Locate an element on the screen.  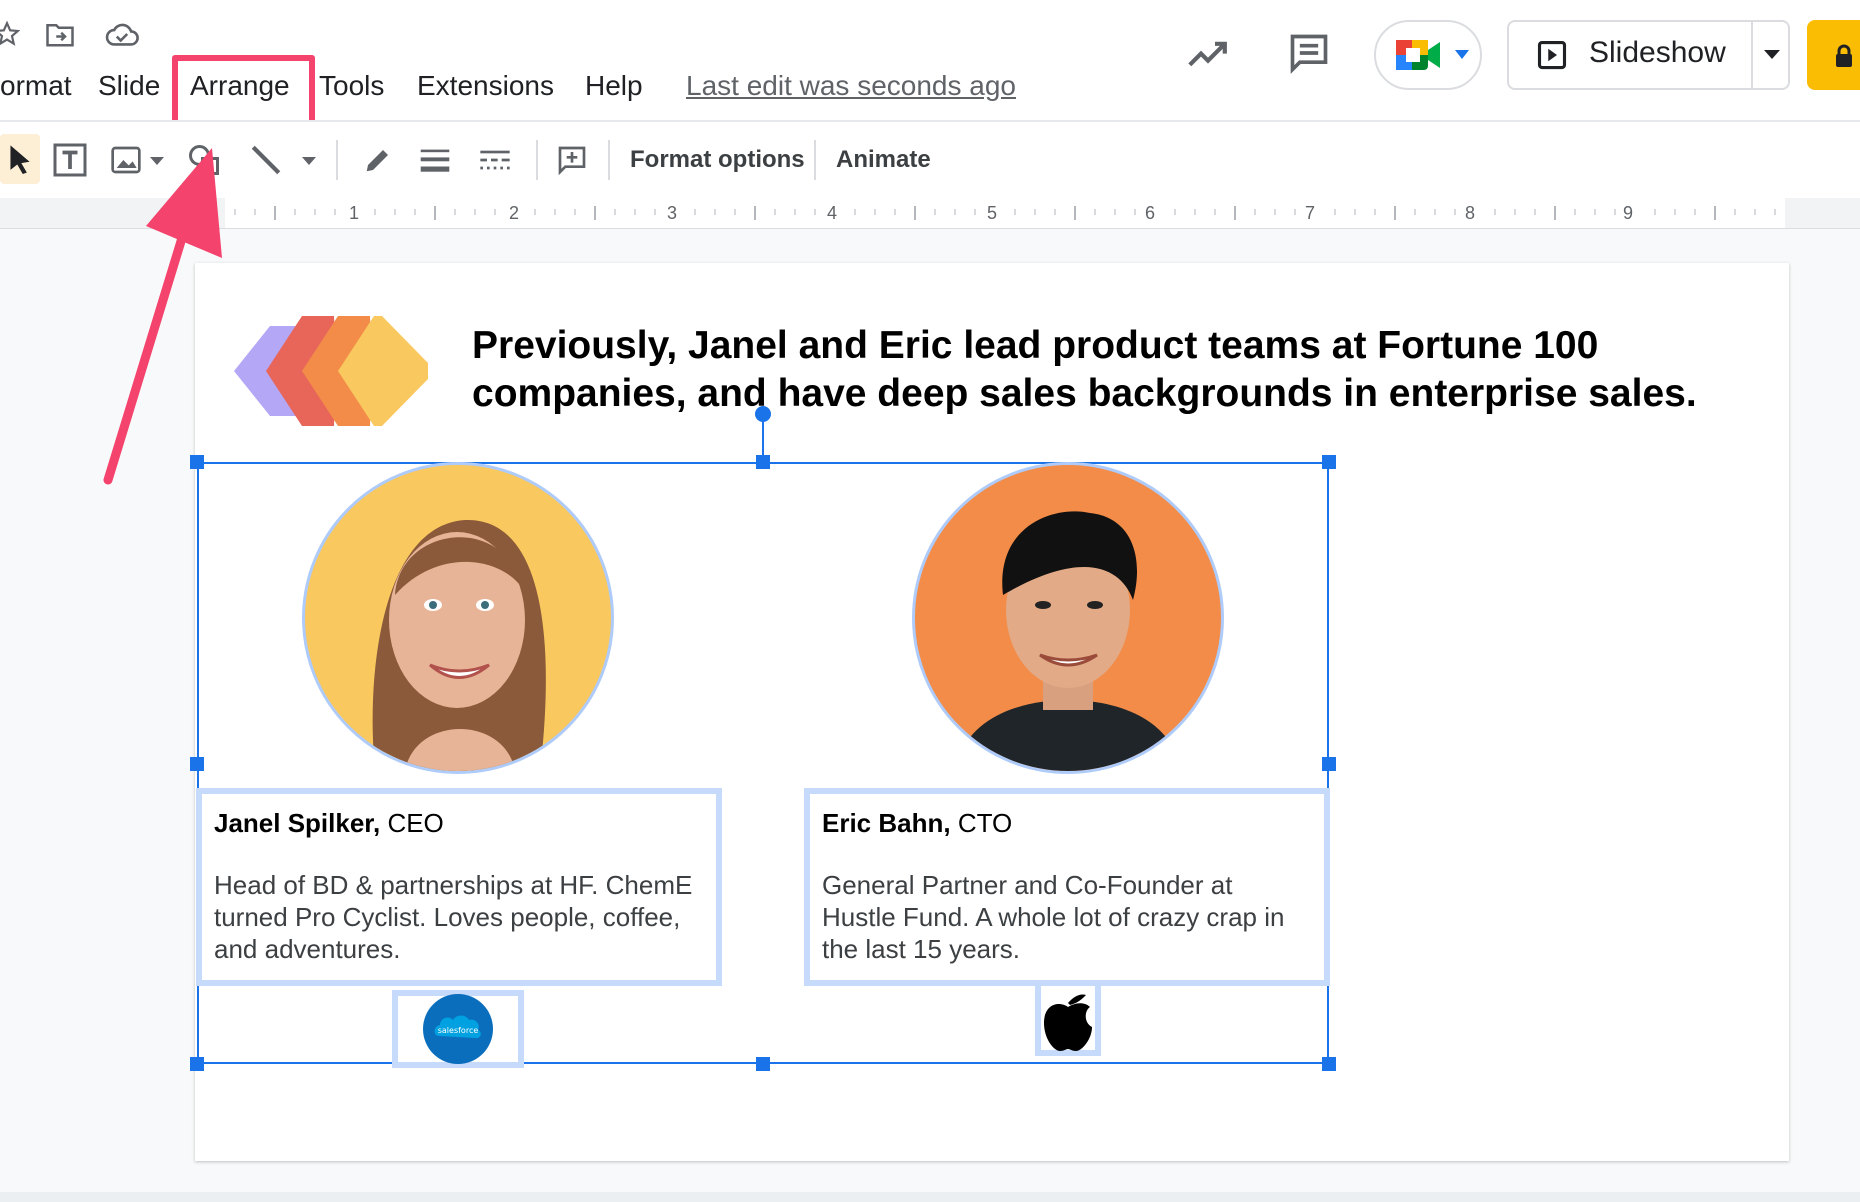
ruler-number: 2 is located at coordinates (514, 213).